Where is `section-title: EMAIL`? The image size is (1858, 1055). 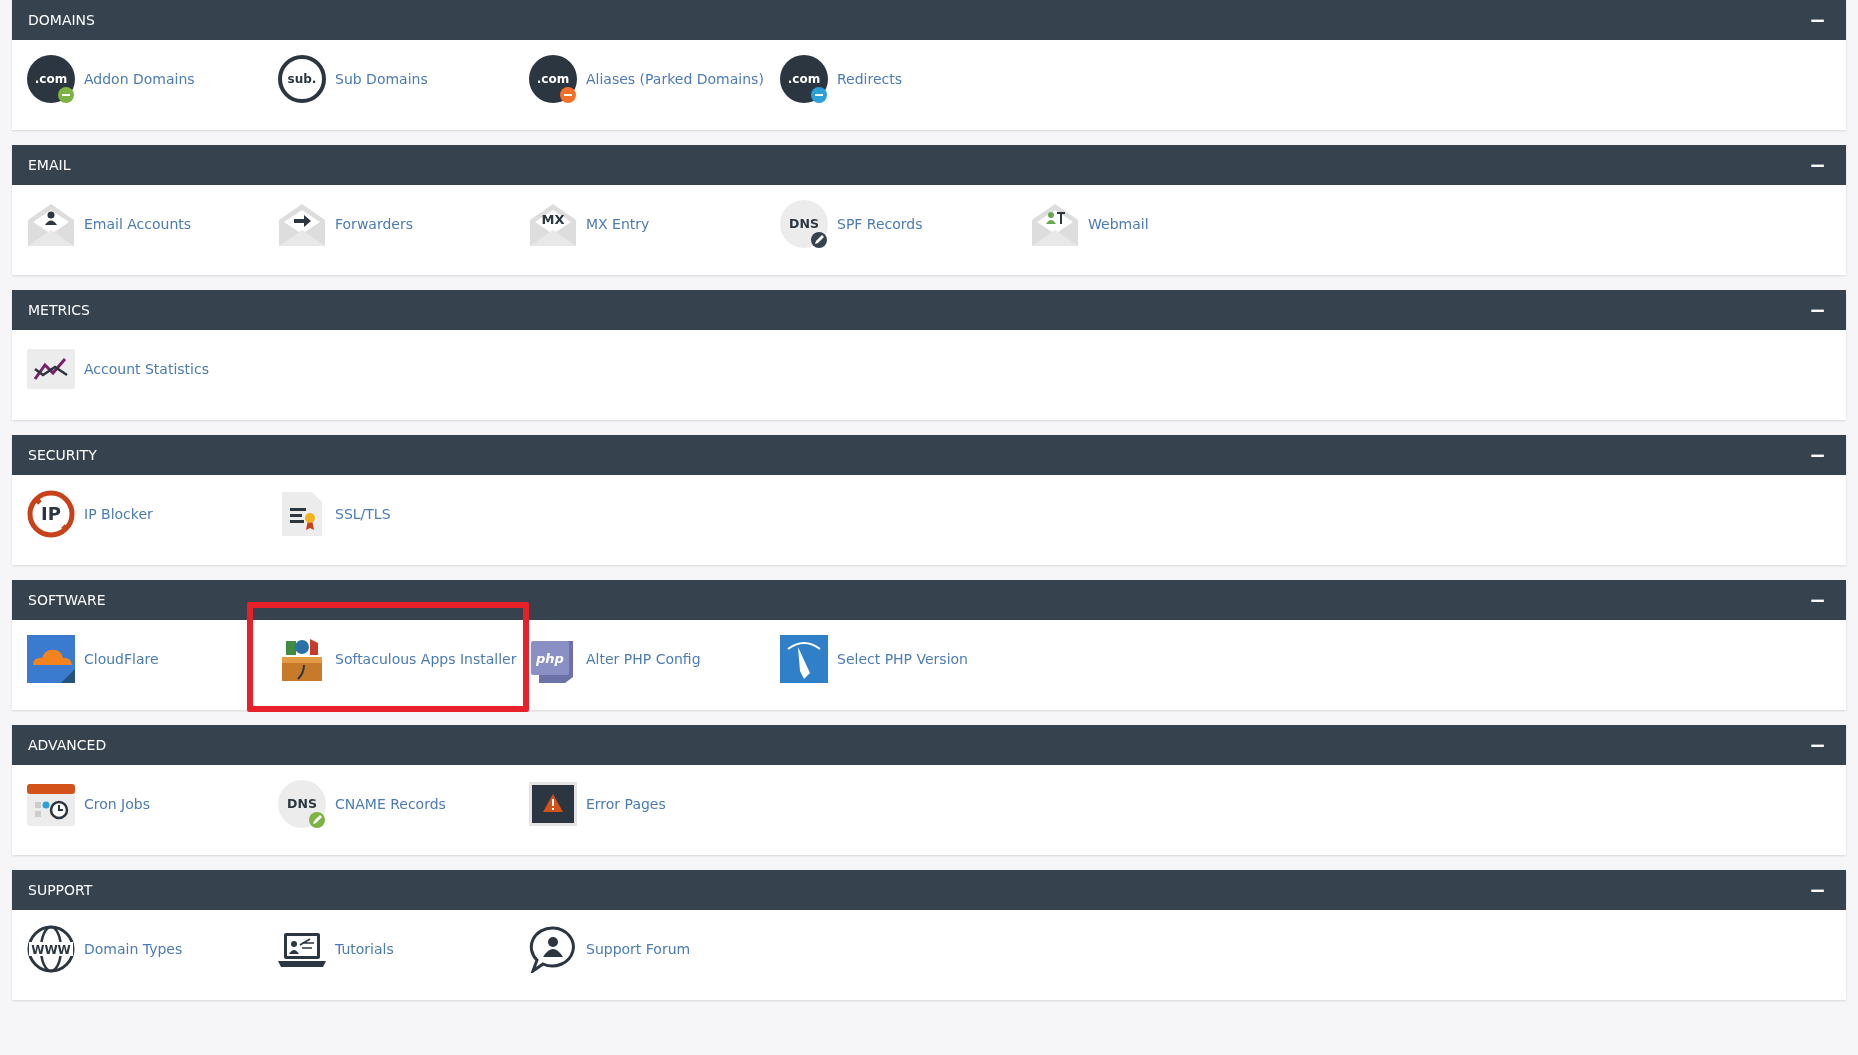
section-title: EMAIL is located at coordinates (49, 165).